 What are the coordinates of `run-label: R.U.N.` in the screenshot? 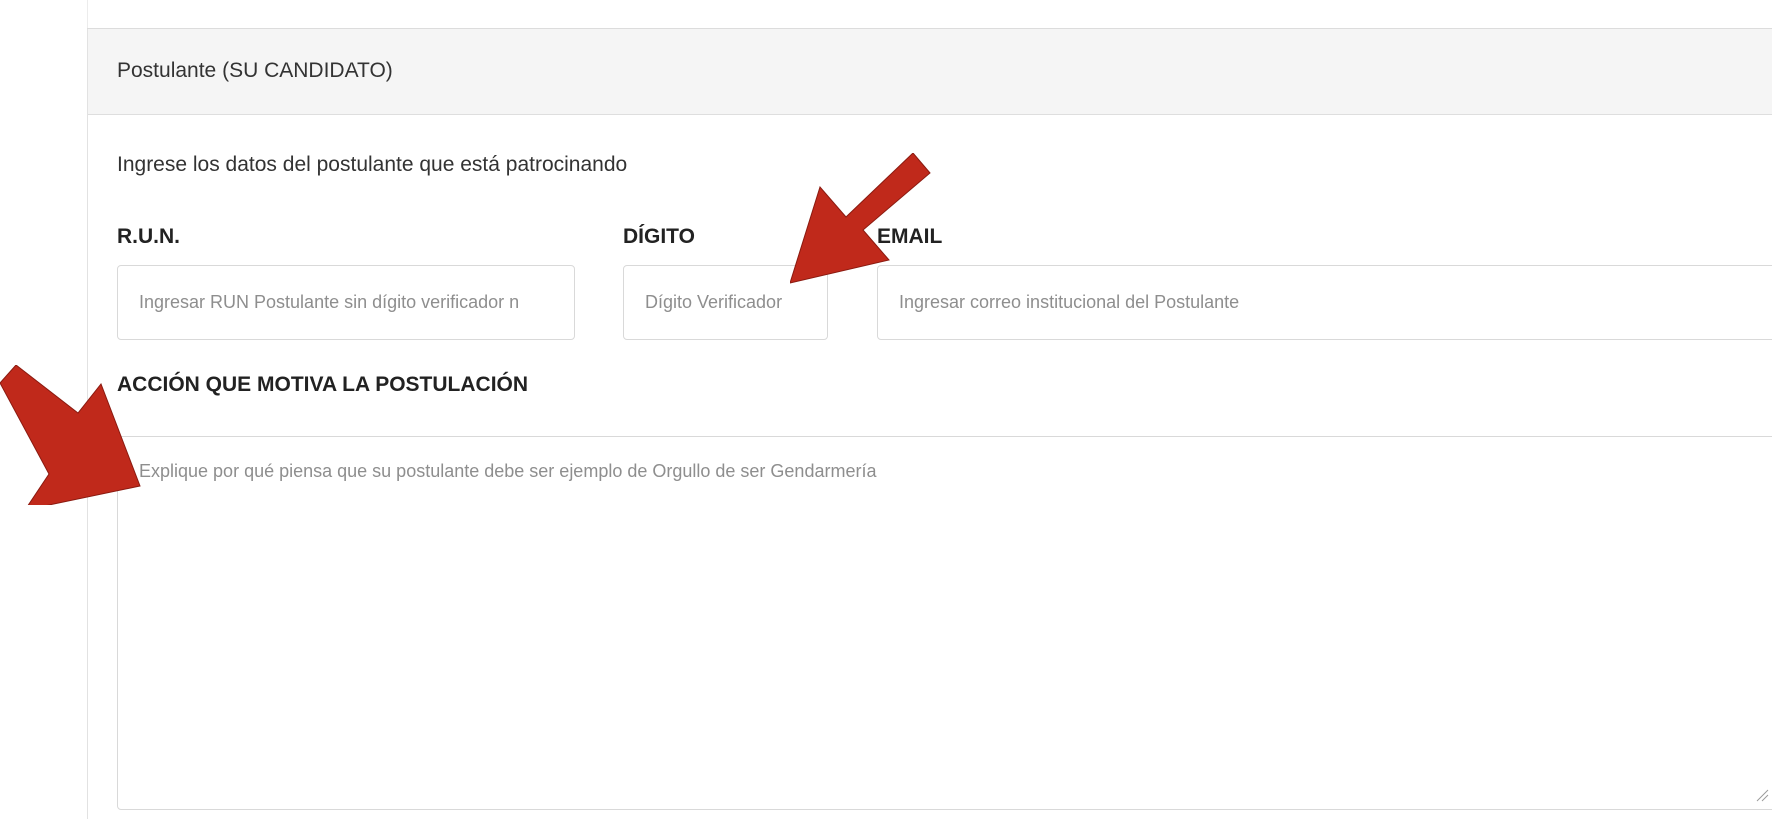 It's located at (148, 236).